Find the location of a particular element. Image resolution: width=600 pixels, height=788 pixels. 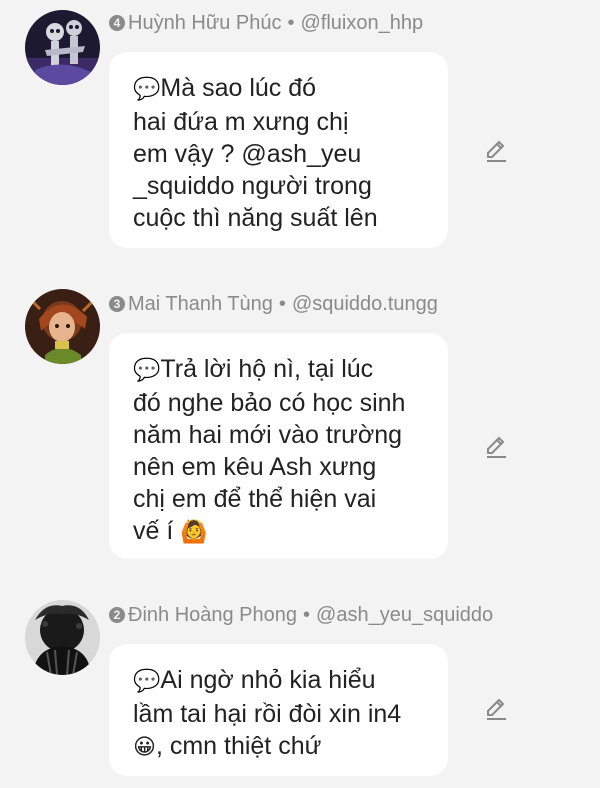

comment-header: 4 Huỳnh Hữu Phúc • @fluixon_hhp is located at coordinates (266, 23).